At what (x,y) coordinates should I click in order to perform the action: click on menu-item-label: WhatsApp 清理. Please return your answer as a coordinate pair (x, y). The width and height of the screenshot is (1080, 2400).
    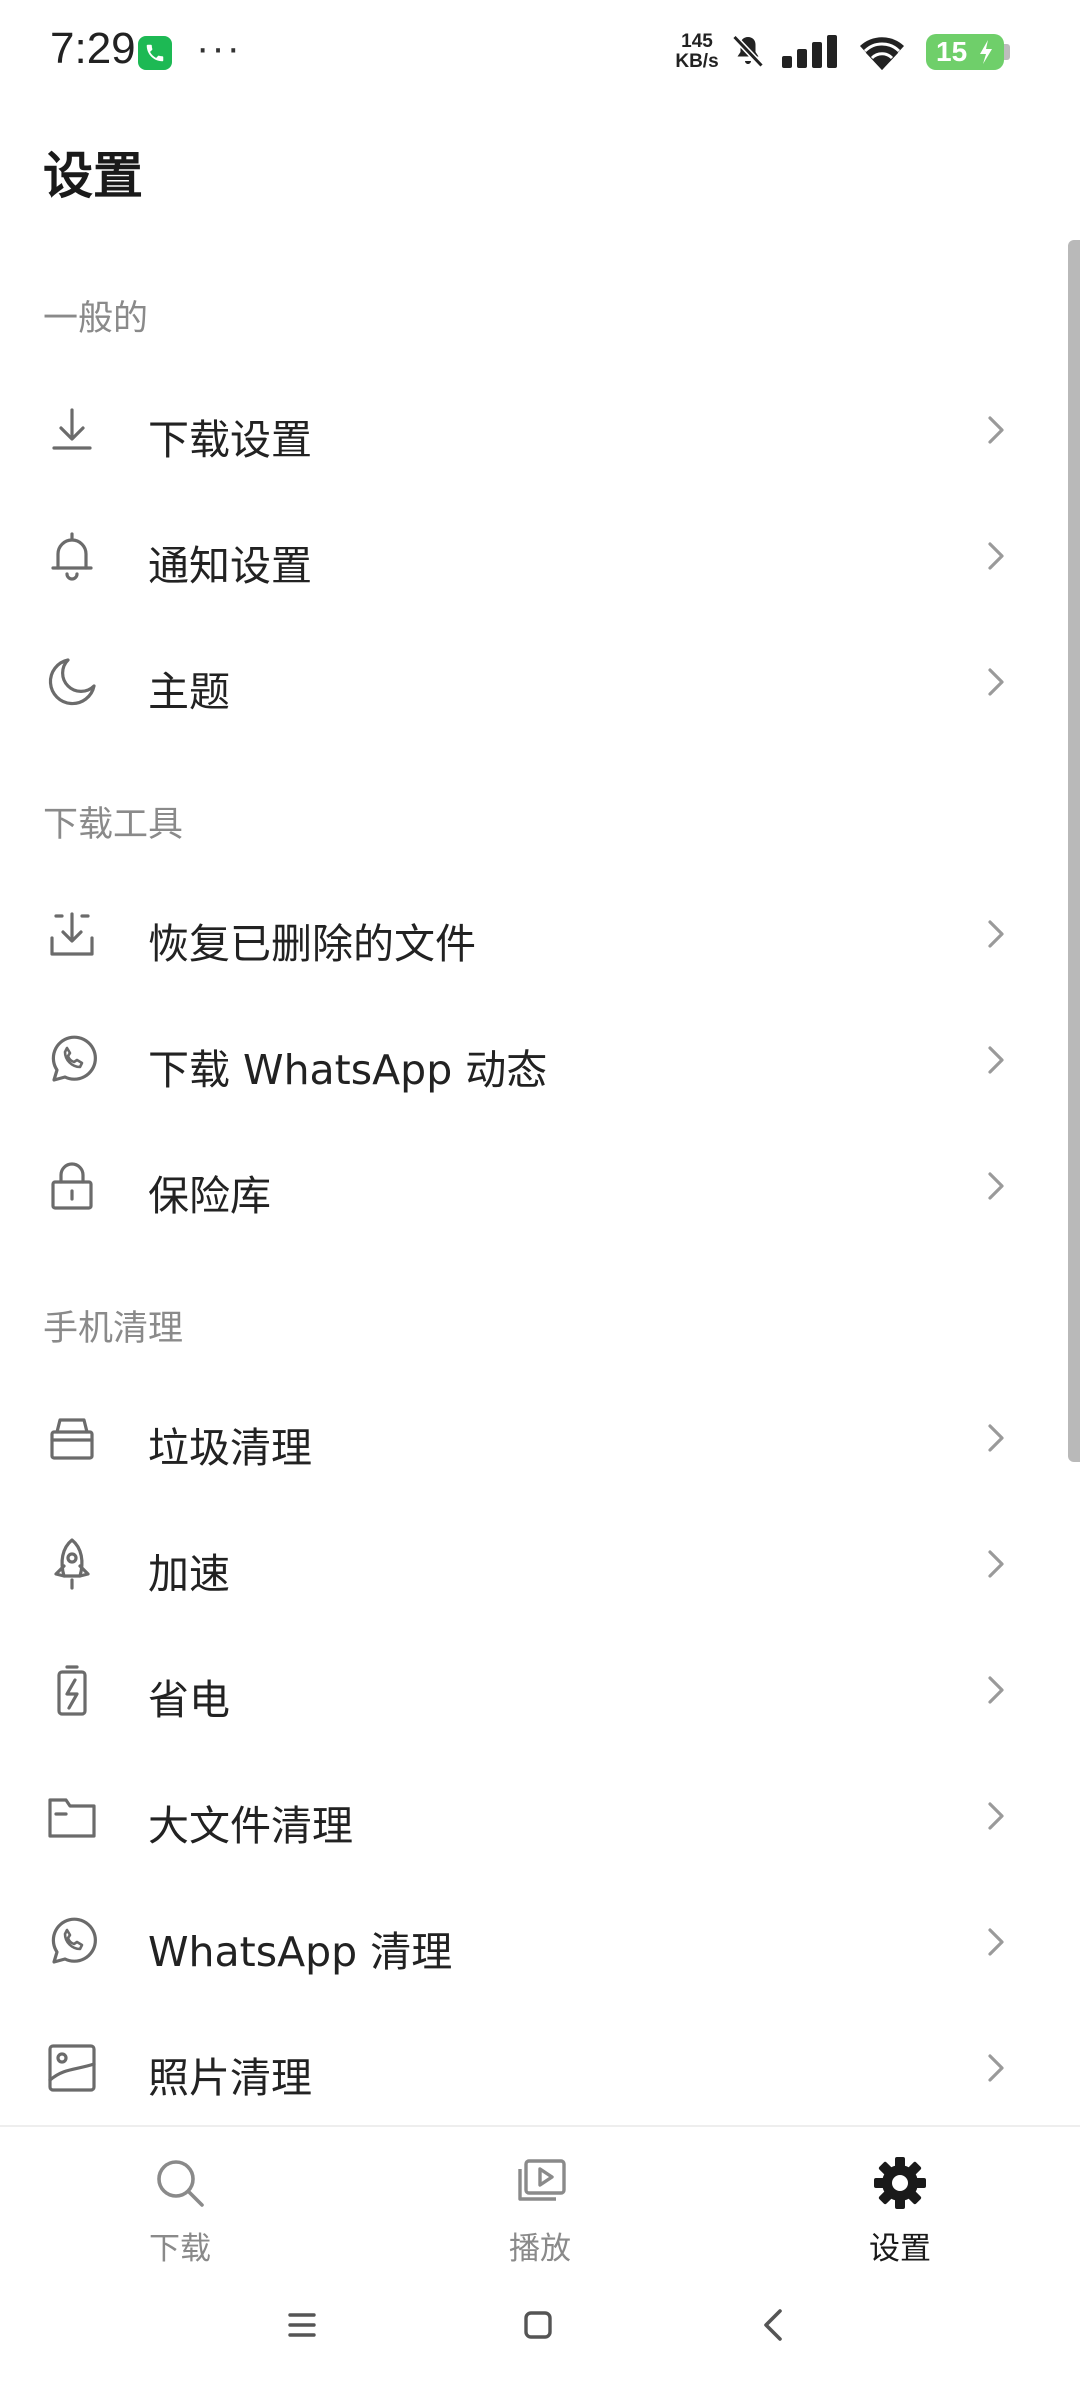
    Looking at the image, I should click on (300, 1952).